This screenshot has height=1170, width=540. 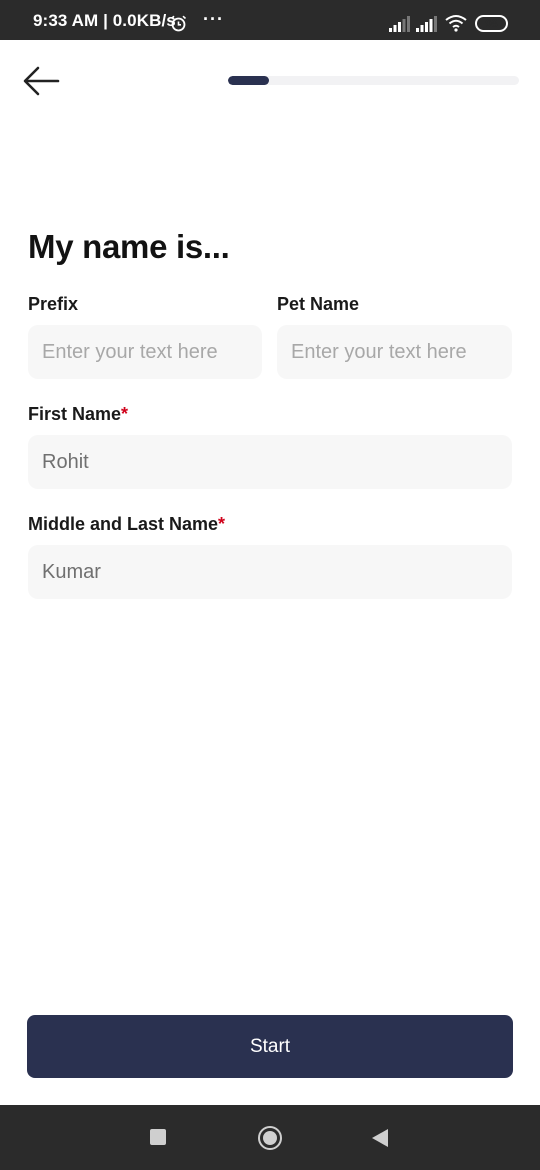 What do you see at coordinates (270, 572) in the screenshot?
I see `last-name-input` at bounding box center [270, 572].